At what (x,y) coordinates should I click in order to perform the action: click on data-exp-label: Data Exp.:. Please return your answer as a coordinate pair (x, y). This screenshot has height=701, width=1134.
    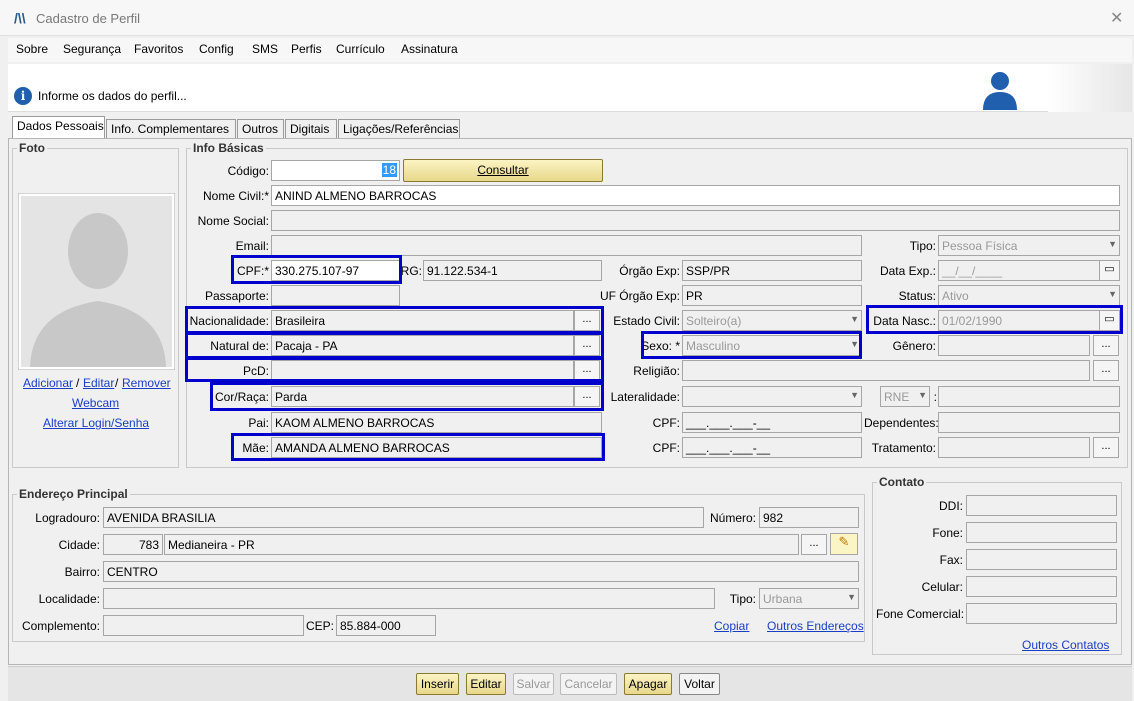
    Looking at the image, I should click on (907, 271).